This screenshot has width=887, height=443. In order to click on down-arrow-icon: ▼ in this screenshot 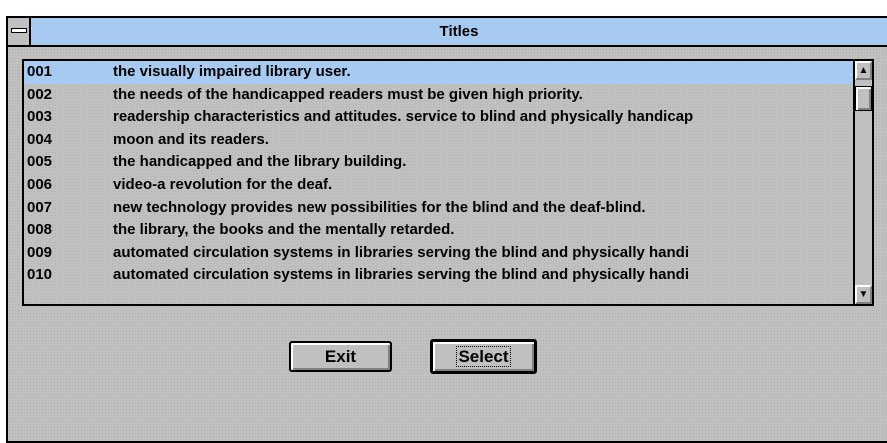, I will do `click(863, 294)`.